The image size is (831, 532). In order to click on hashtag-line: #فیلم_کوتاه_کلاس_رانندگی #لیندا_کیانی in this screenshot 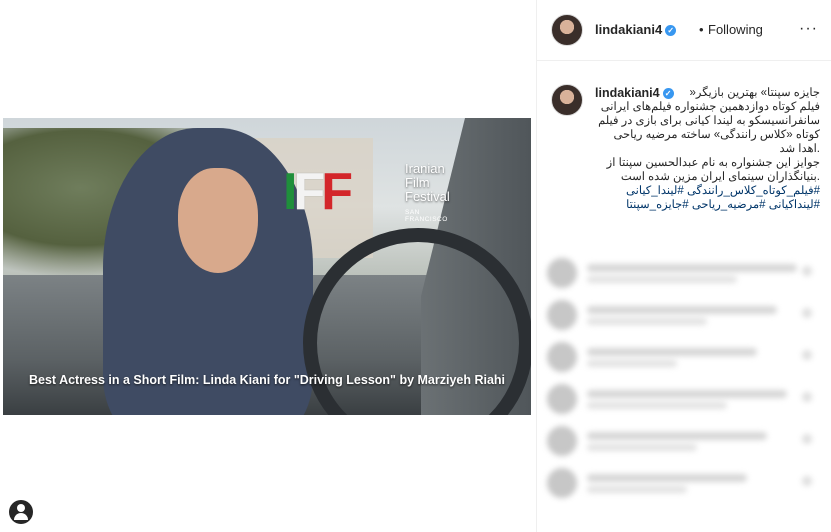, I will do `click(707, 191)`.